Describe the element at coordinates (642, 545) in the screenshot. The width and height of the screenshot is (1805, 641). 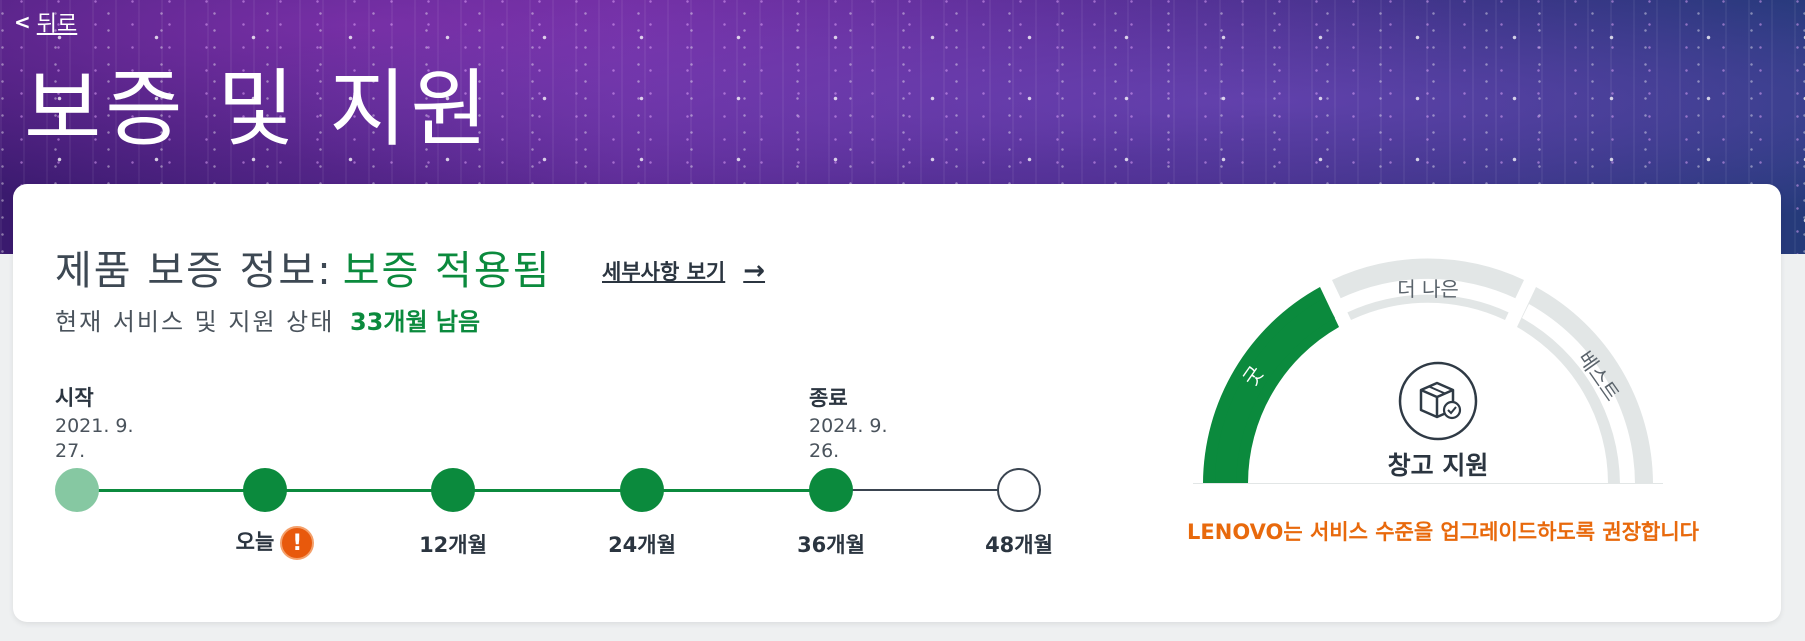
I see `tick-24-months: 24개월` at that location.